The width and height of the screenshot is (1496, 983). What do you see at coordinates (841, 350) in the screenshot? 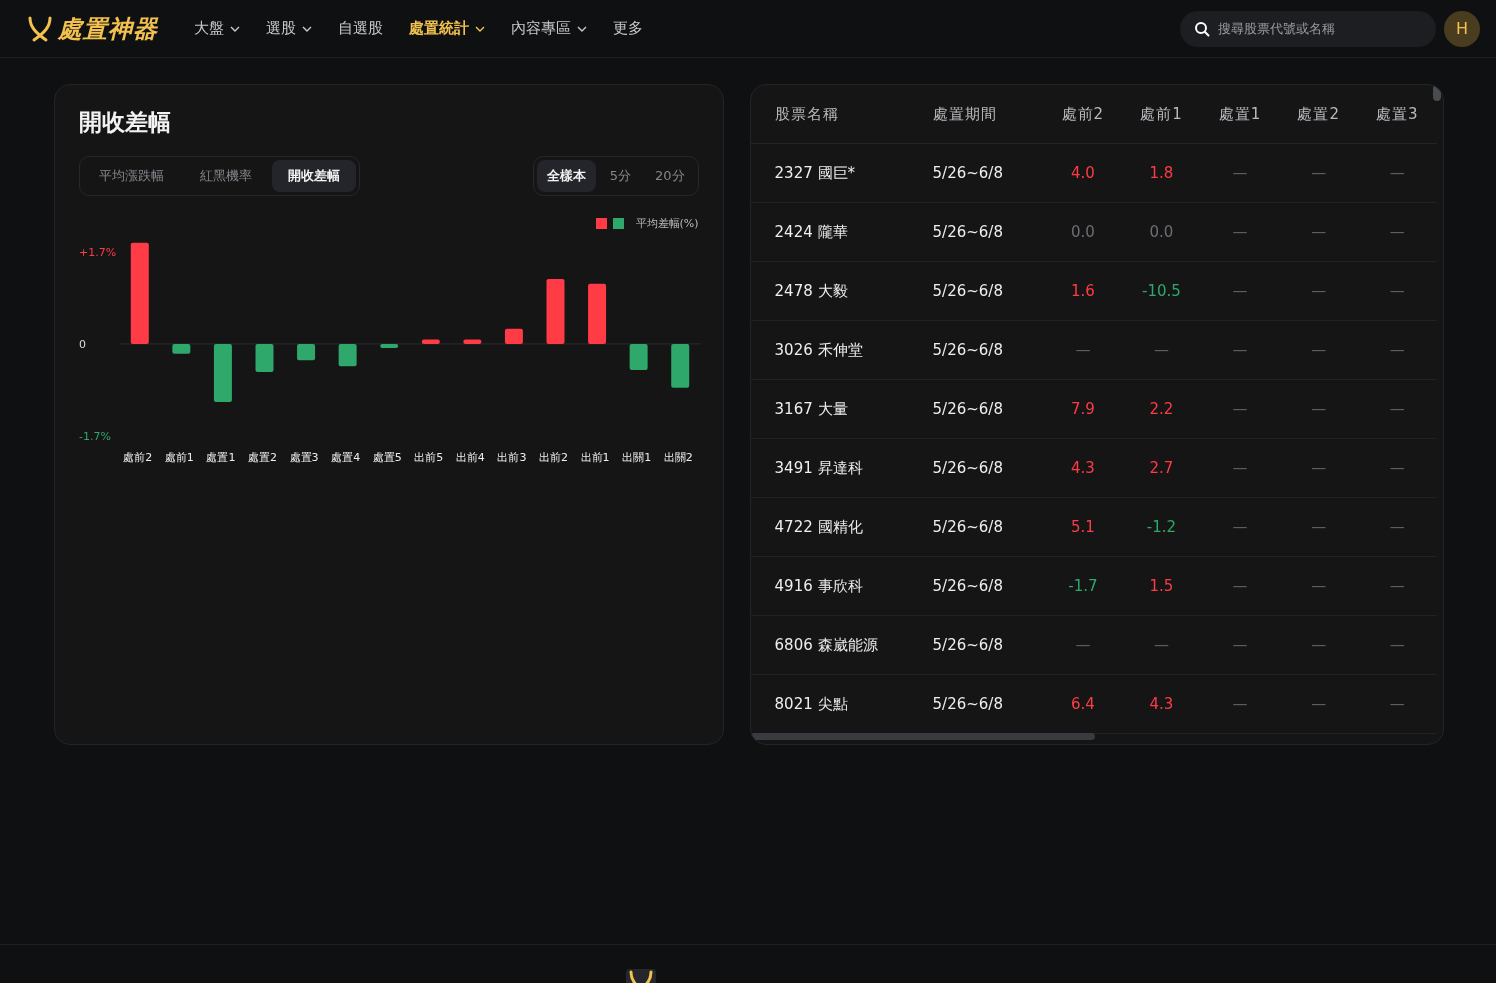
I see `stock-name-cell: 3026 禾伸堂` at bounding box center [841, 350].